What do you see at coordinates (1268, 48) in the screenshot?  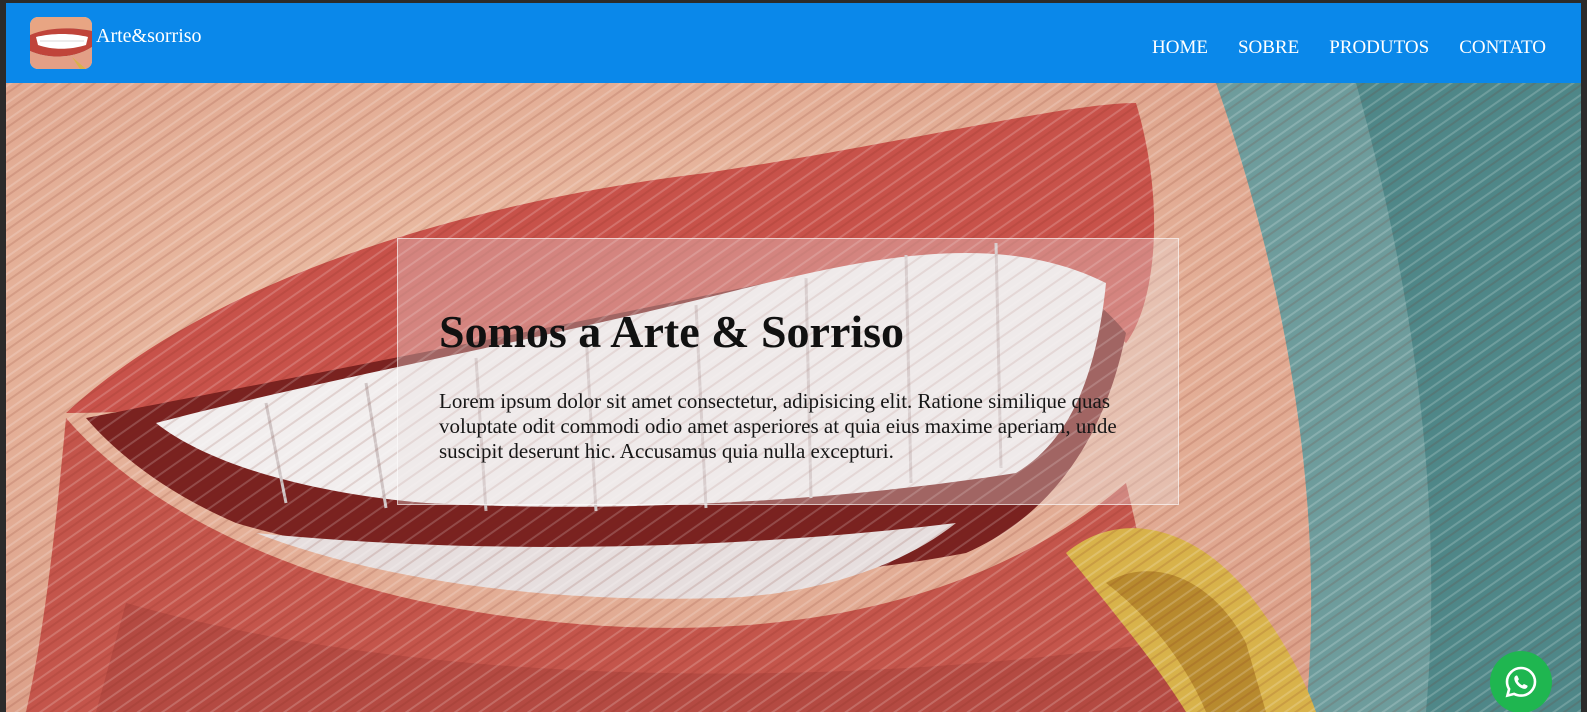 I see `nav-item-sobre: SOBRE` at bounding box center [1268, 48].